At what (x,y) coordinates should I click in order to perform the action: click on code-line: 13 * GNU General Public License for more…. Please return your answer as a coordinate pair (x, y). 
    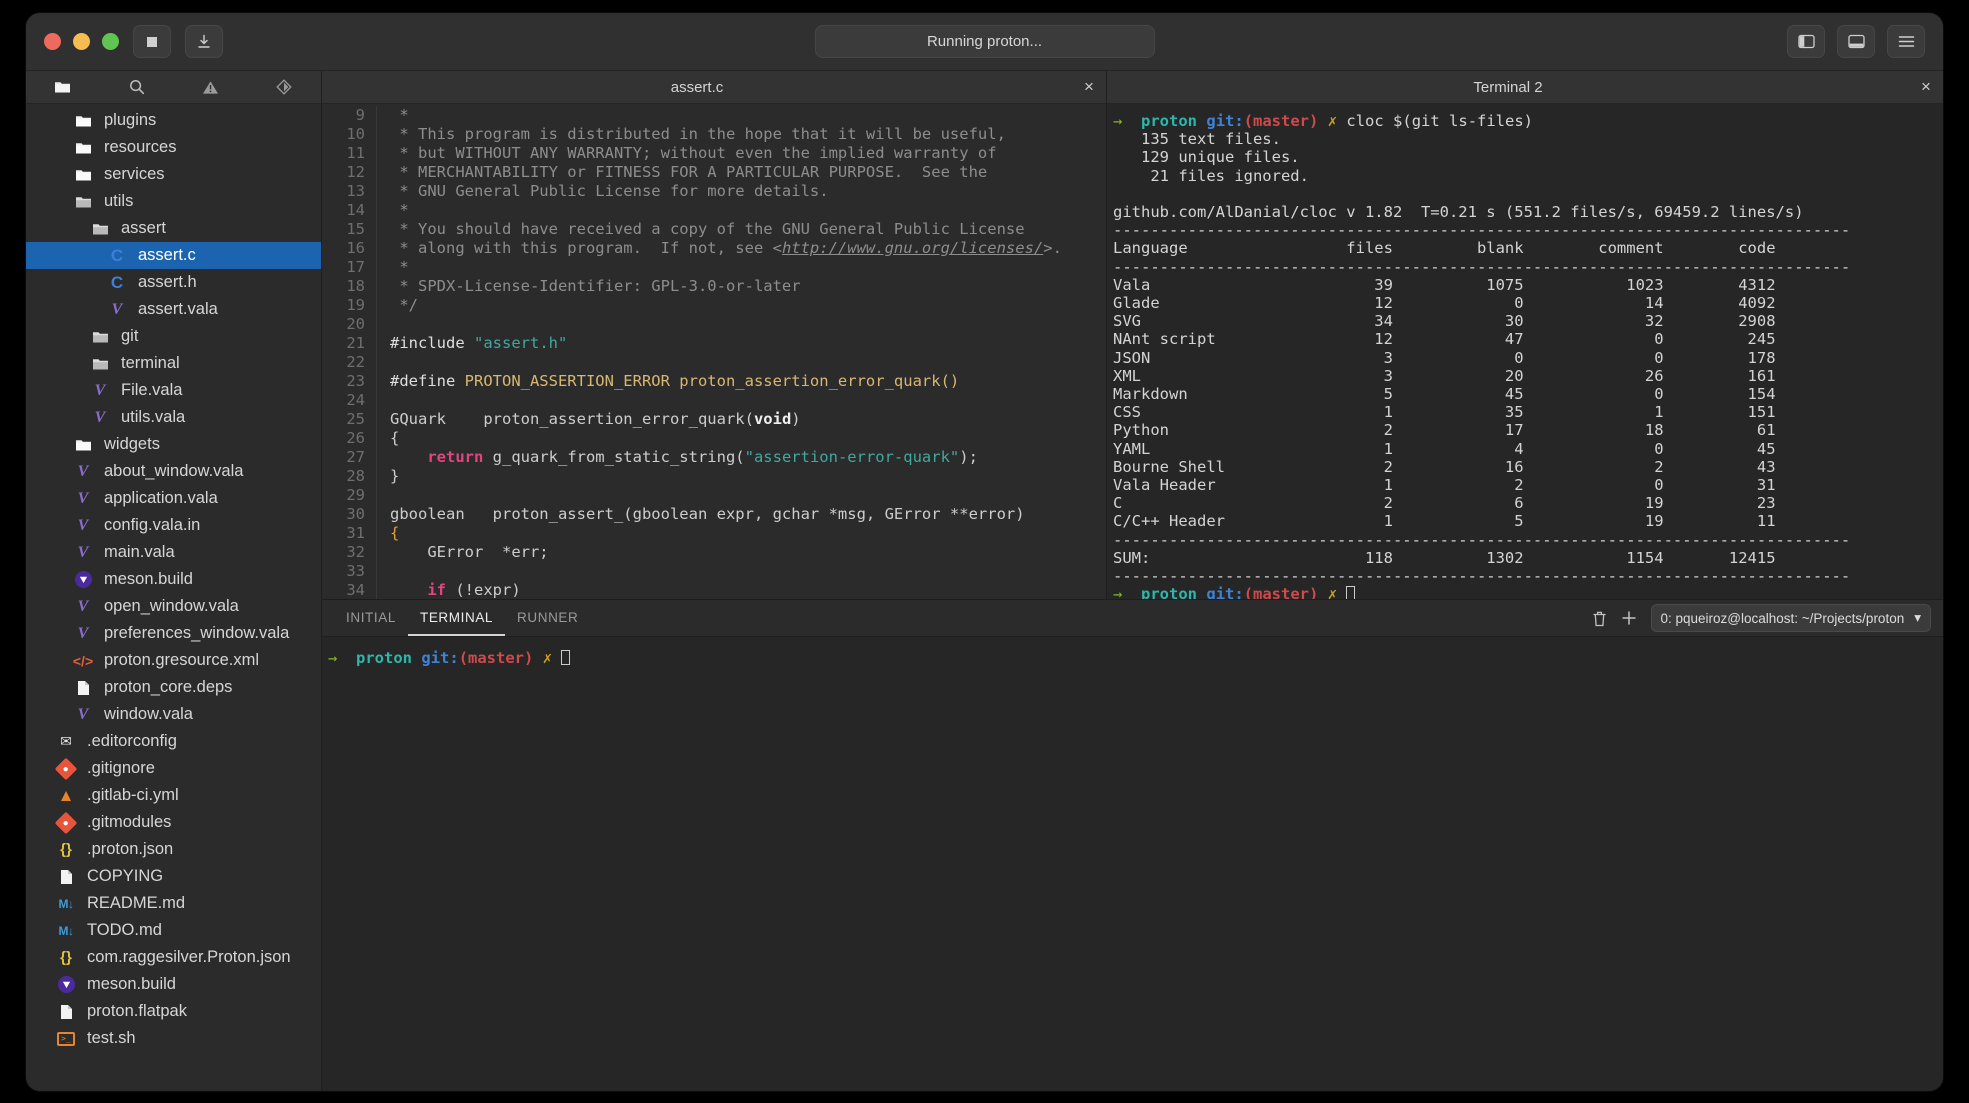
    Looking at the image, I should click on (714, 191).